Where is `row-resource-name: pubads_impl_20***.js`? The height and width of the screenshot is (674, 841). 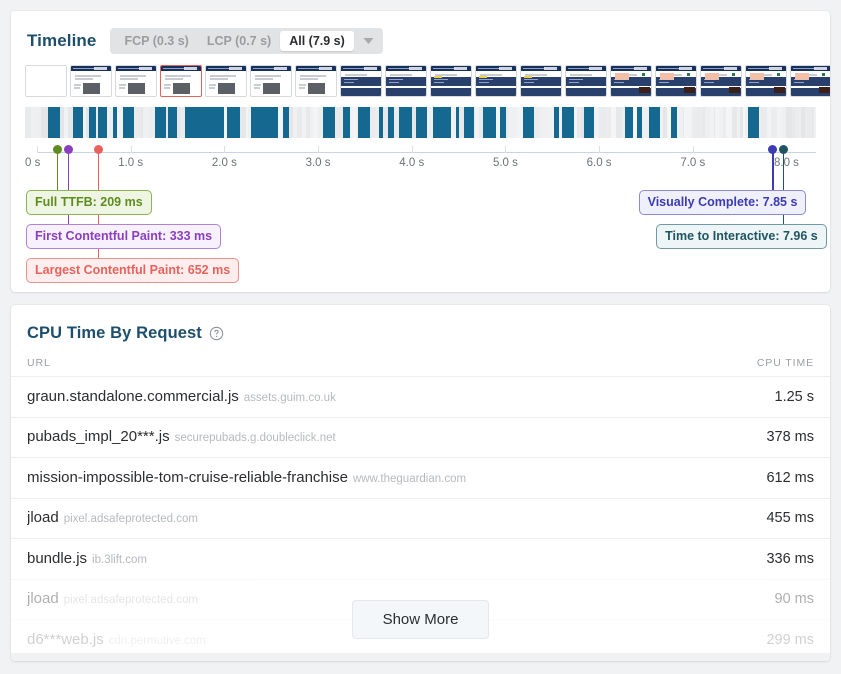 row-resource-name: pubads_impl_20***.js is located at coordinates (98, 437).